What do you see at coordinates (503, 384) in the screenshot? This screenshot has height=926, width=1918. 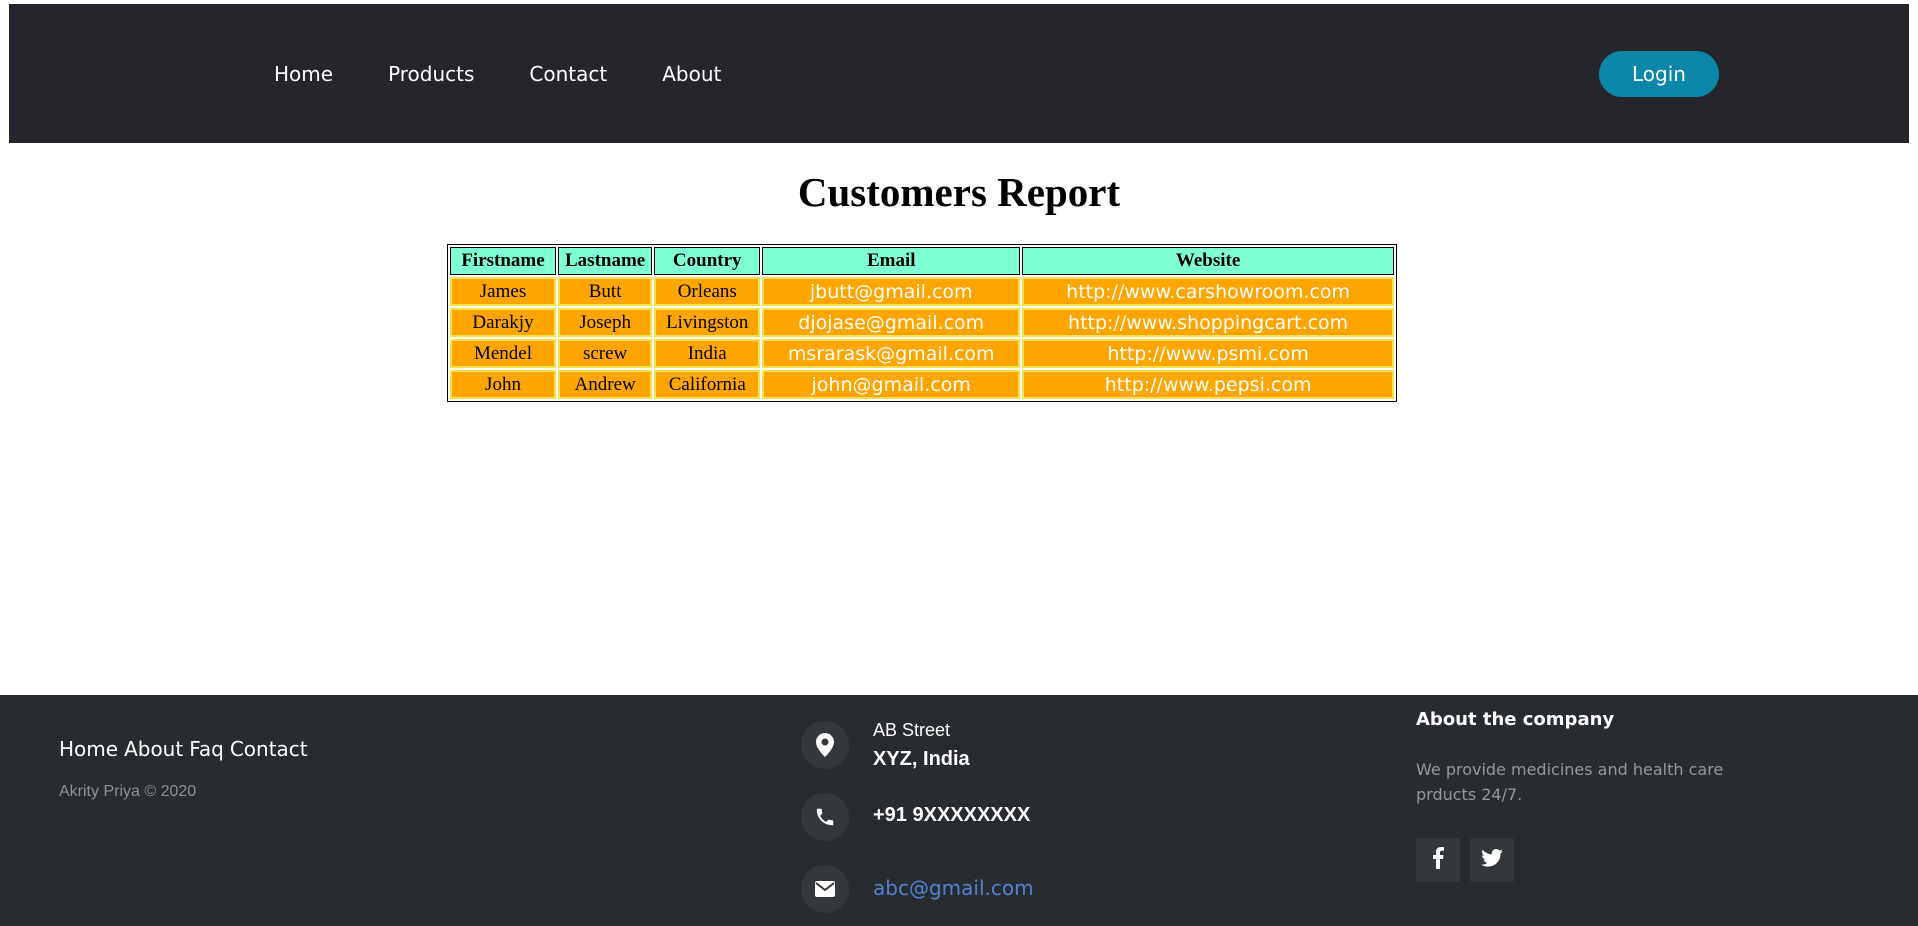 I see `cell-firstname: John` at bounding box center [503, 384].